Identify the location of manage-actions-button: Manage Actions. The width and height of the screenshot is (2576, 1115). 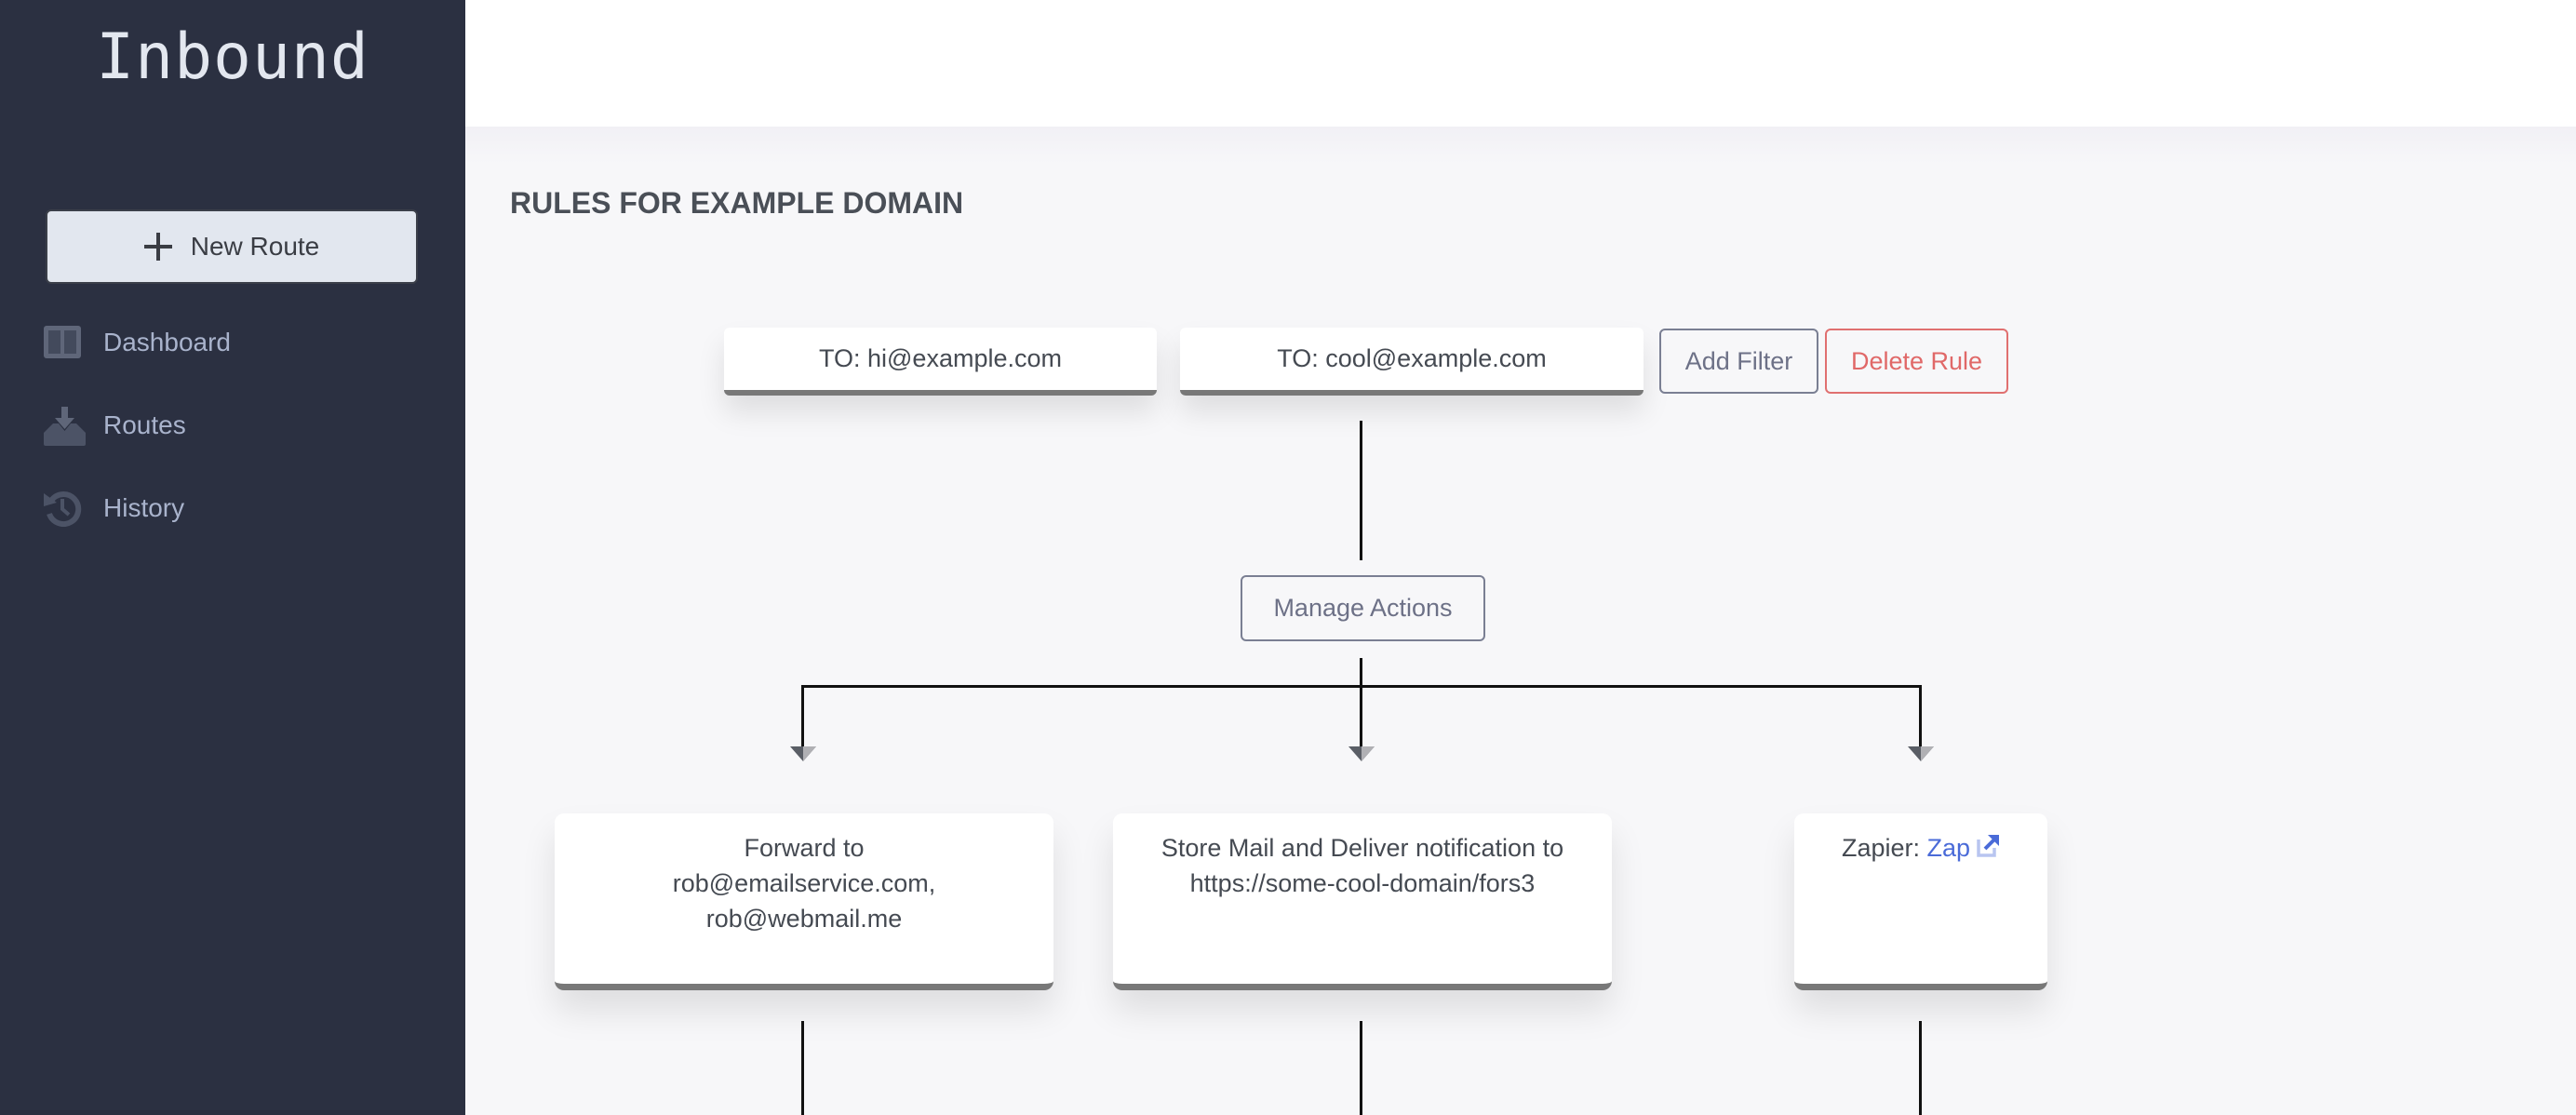
(1363, 608).